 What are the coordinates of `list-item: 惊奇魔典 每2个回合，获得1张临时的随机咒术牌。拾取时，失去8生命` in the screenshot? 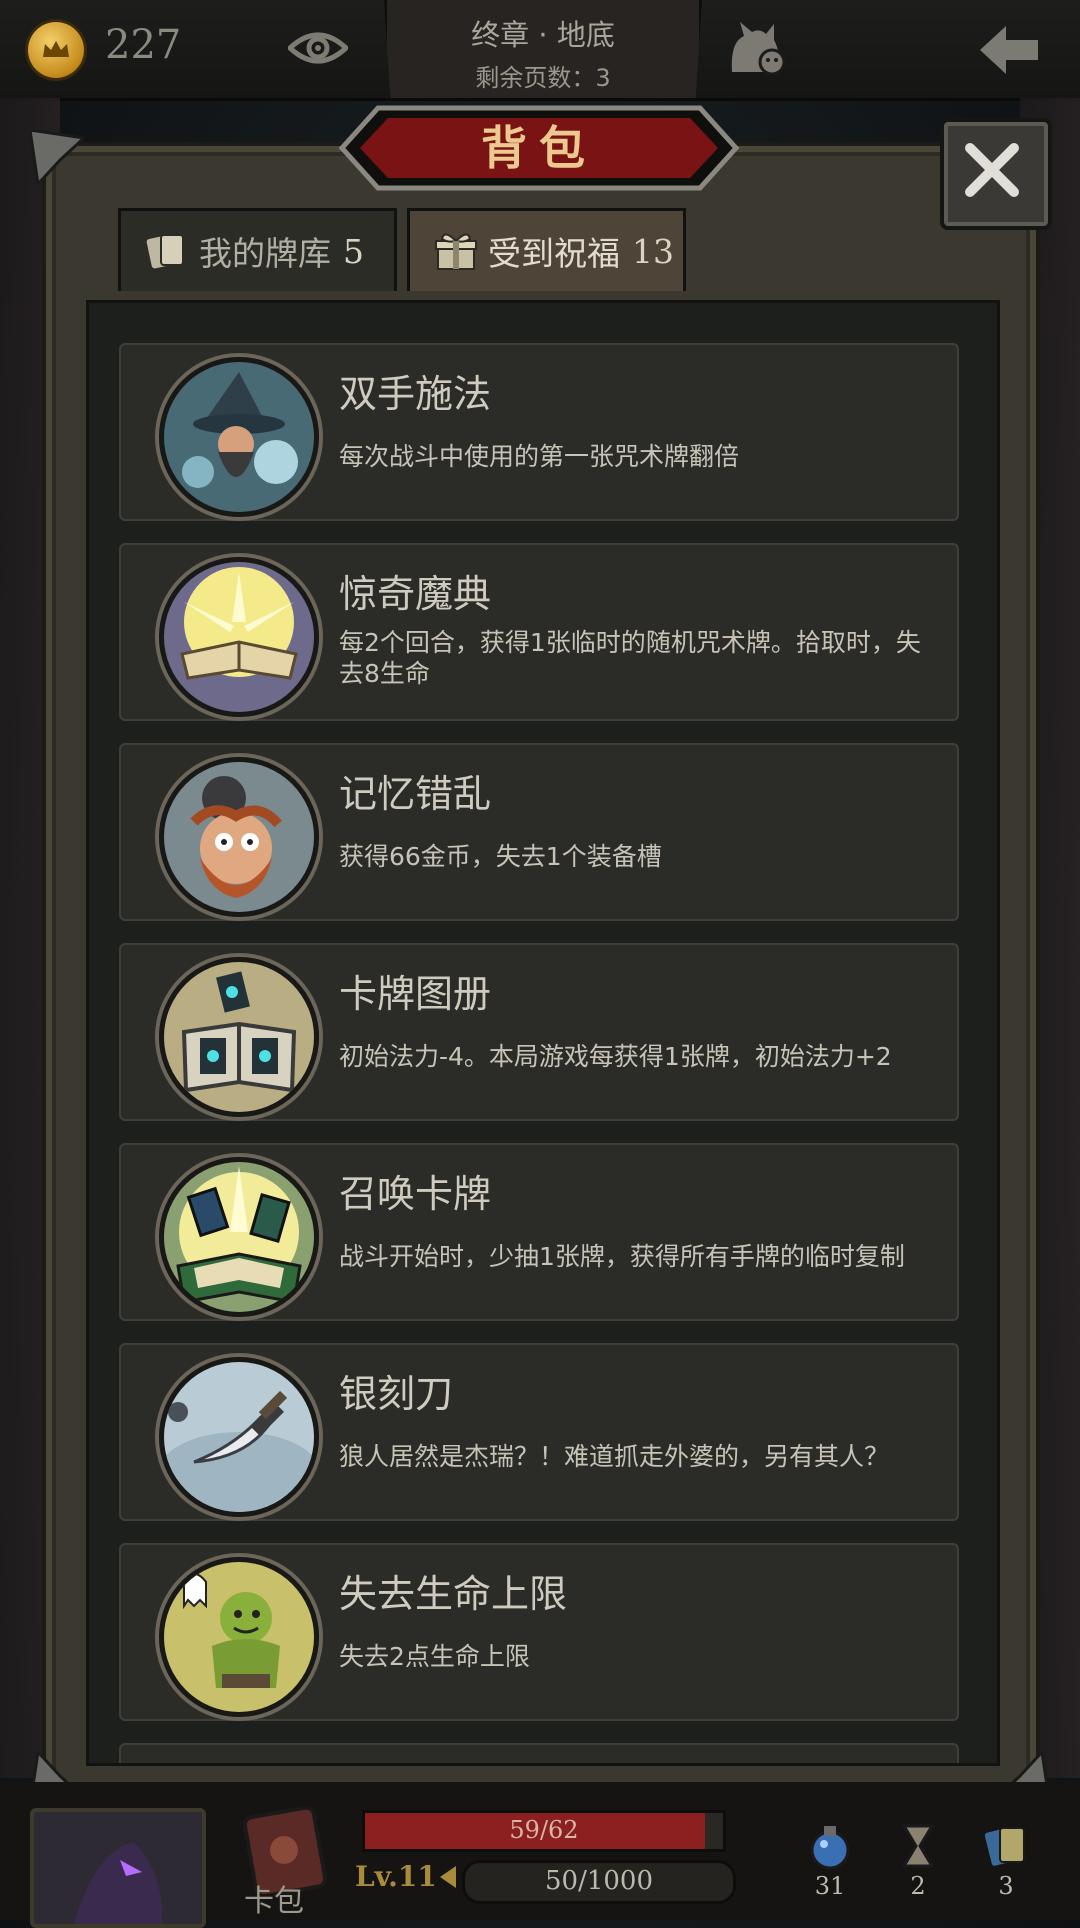 It's located at (539, 632).